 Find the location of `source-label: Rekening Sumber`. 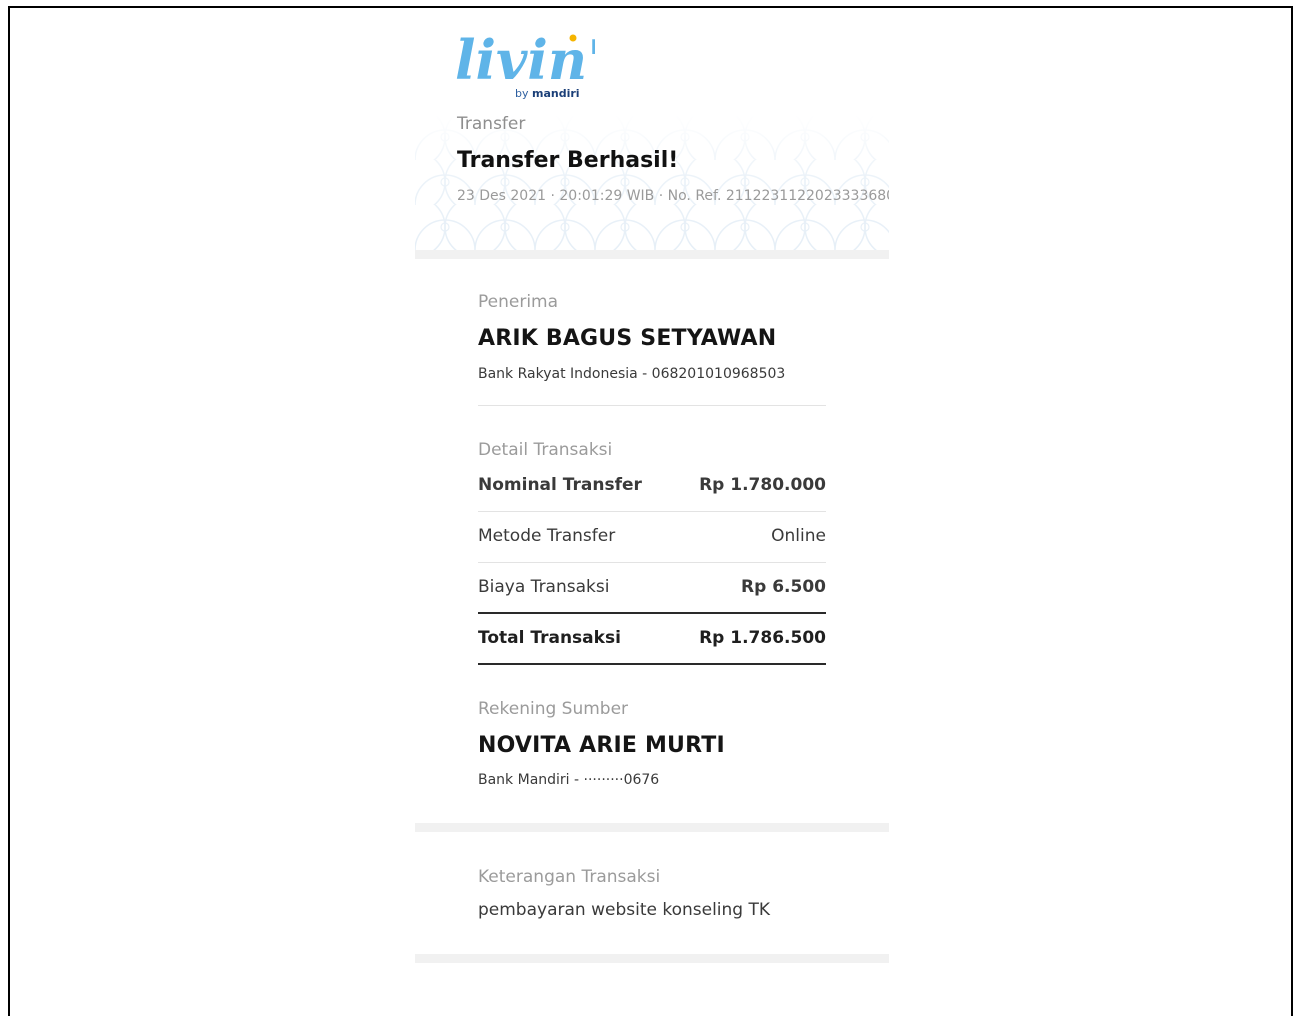

source-label: Rekening Sumber is located at coordinates (553, 709).